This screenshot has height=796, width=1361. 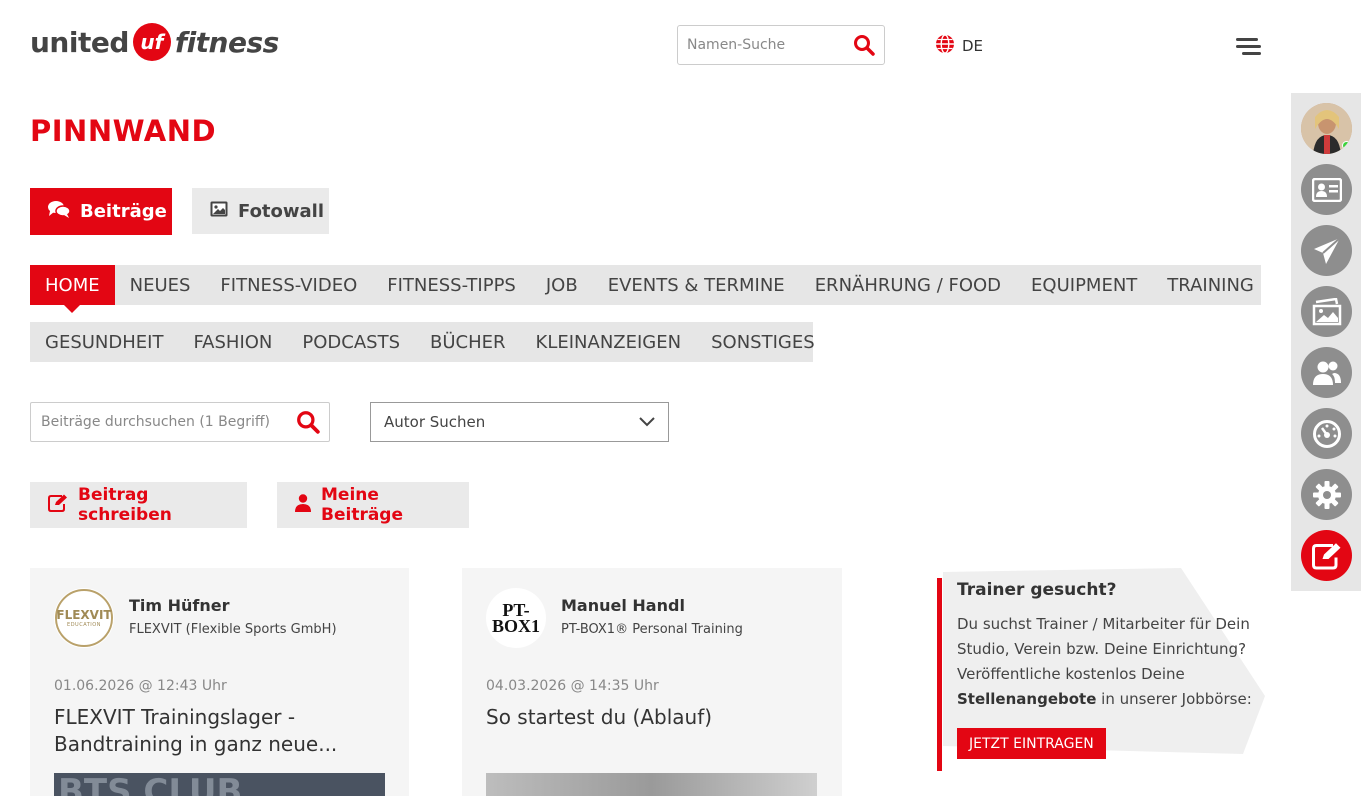 I want to click on ptbox-logo: PT-BOX1, so click(x=515, y=618).